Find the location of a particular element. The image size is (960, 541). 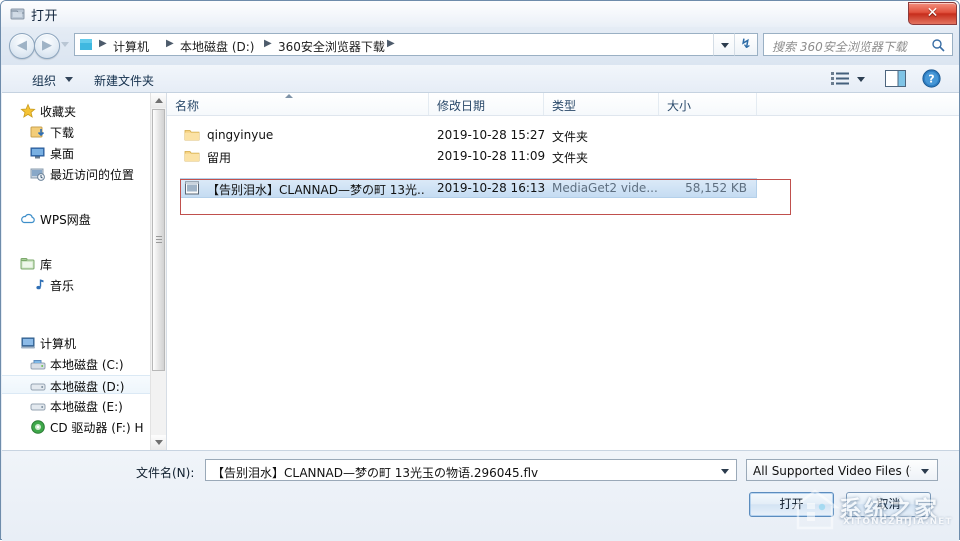

file-type-filter-value: All Supported Video Files (*. is located at coordinates (832, 471).